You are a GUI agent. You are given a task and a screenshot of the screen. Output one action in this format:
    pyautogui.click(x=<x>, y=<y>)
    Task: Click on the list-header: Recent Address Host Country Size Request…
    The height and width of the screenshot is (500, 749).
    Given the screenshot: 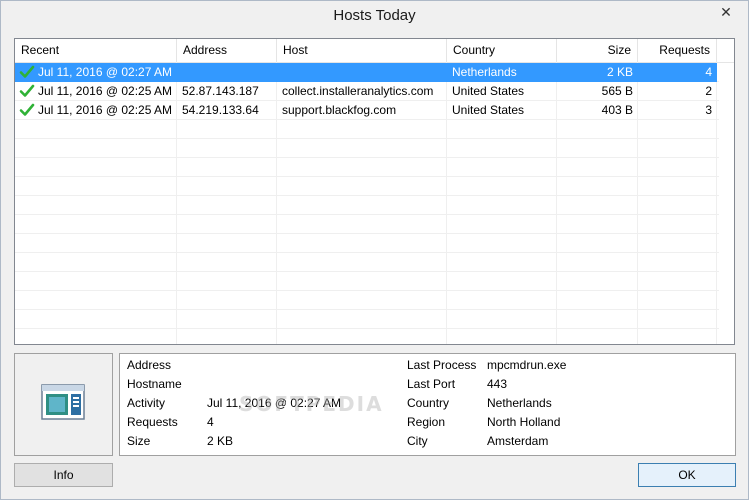 What is the action you would take?
    pyautogui.click(x=374, y=51)
    